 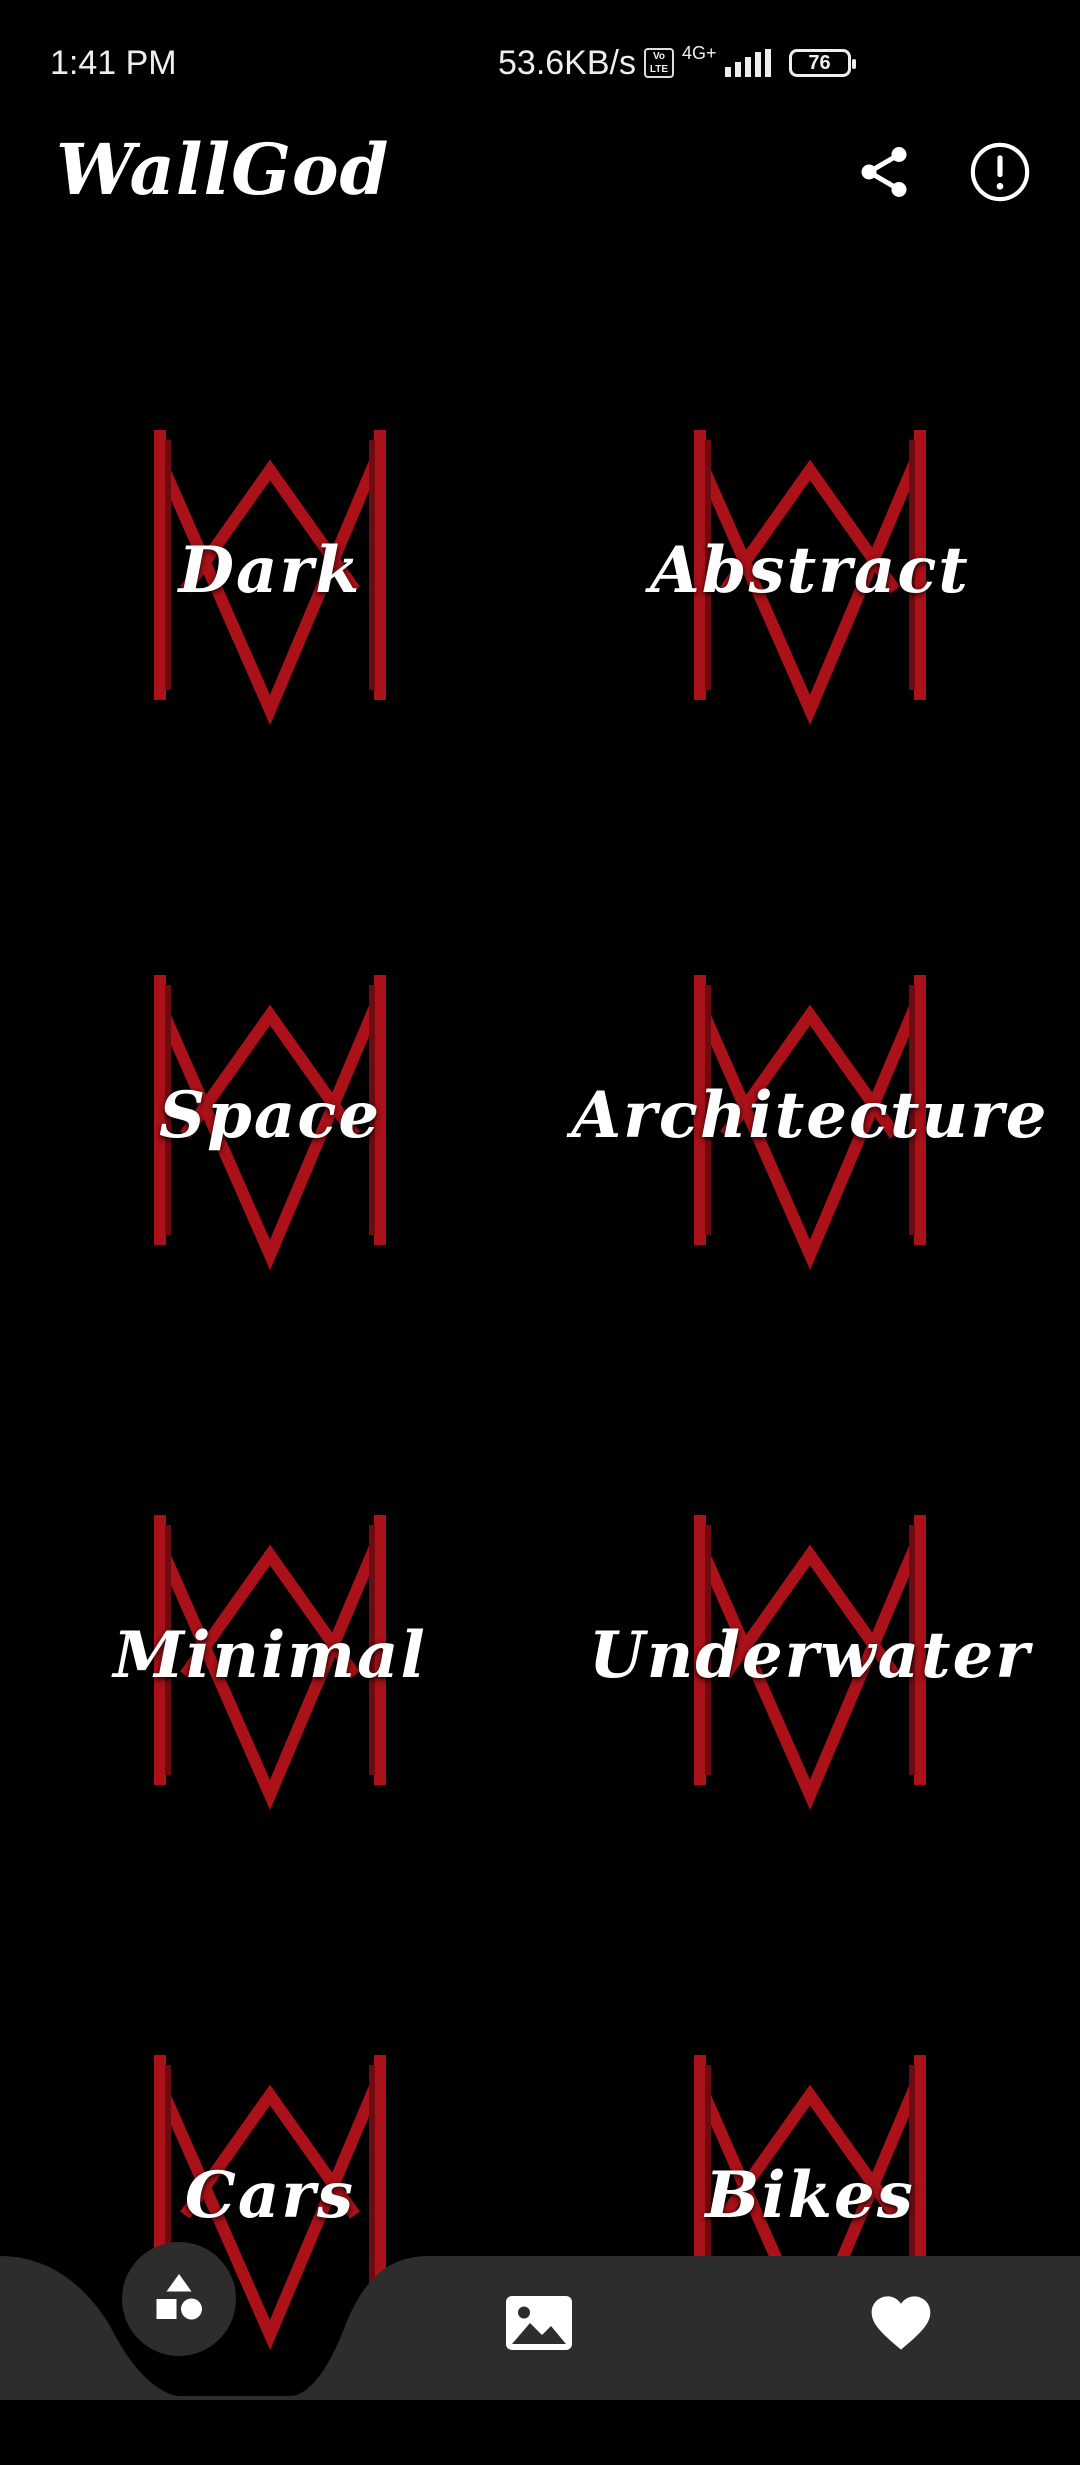 I want to click on category-label: Minimal, so click(x=270, y=1655).